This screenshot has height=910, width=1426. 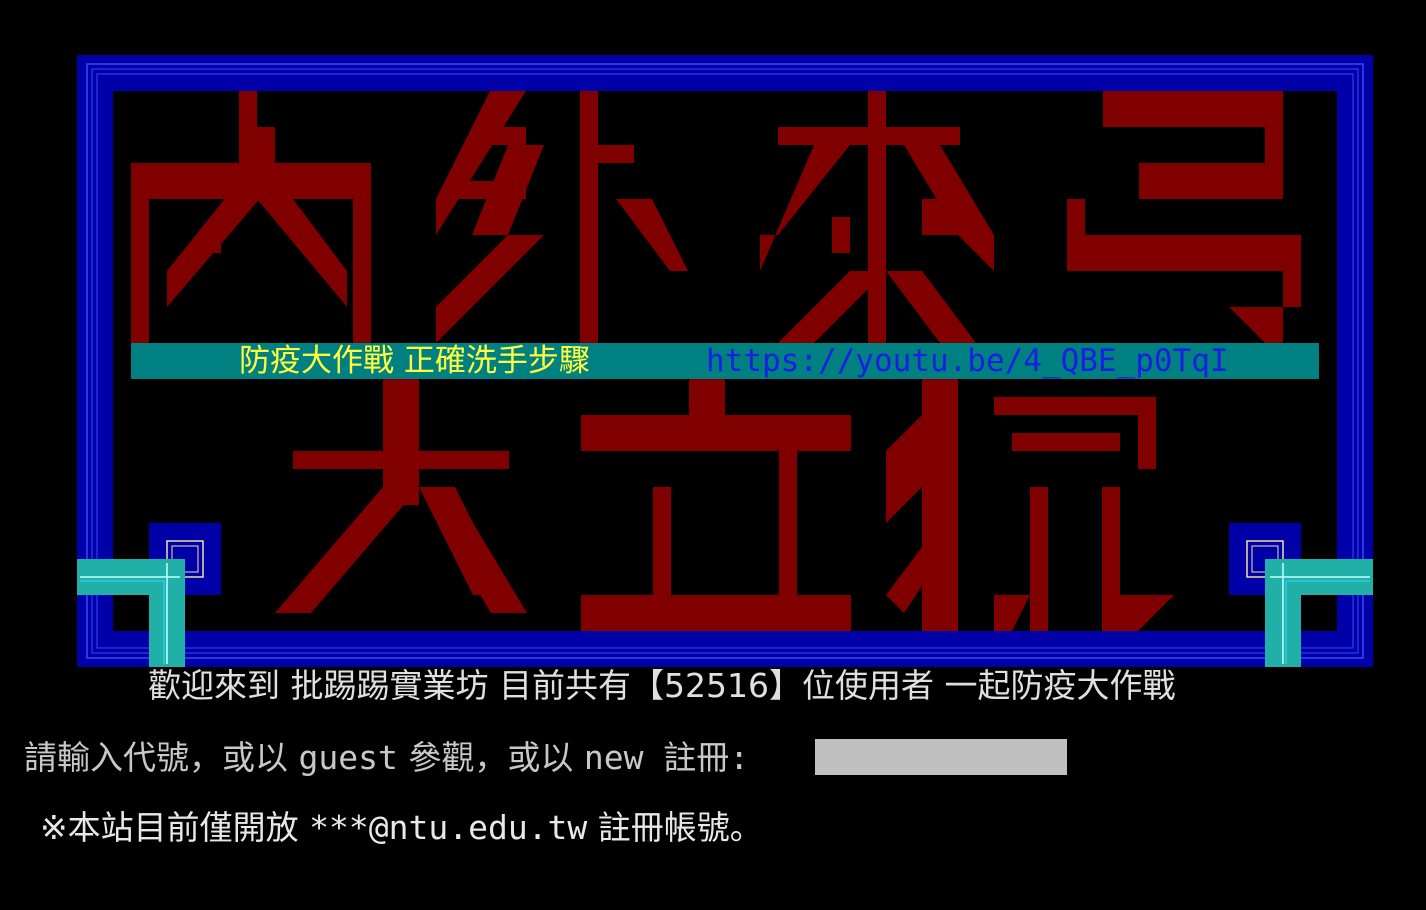 What do you see at coordinates (785, 685) in the screenshot?
I see `welcome-close-bracket: 】` at bounding box center [785, 685].